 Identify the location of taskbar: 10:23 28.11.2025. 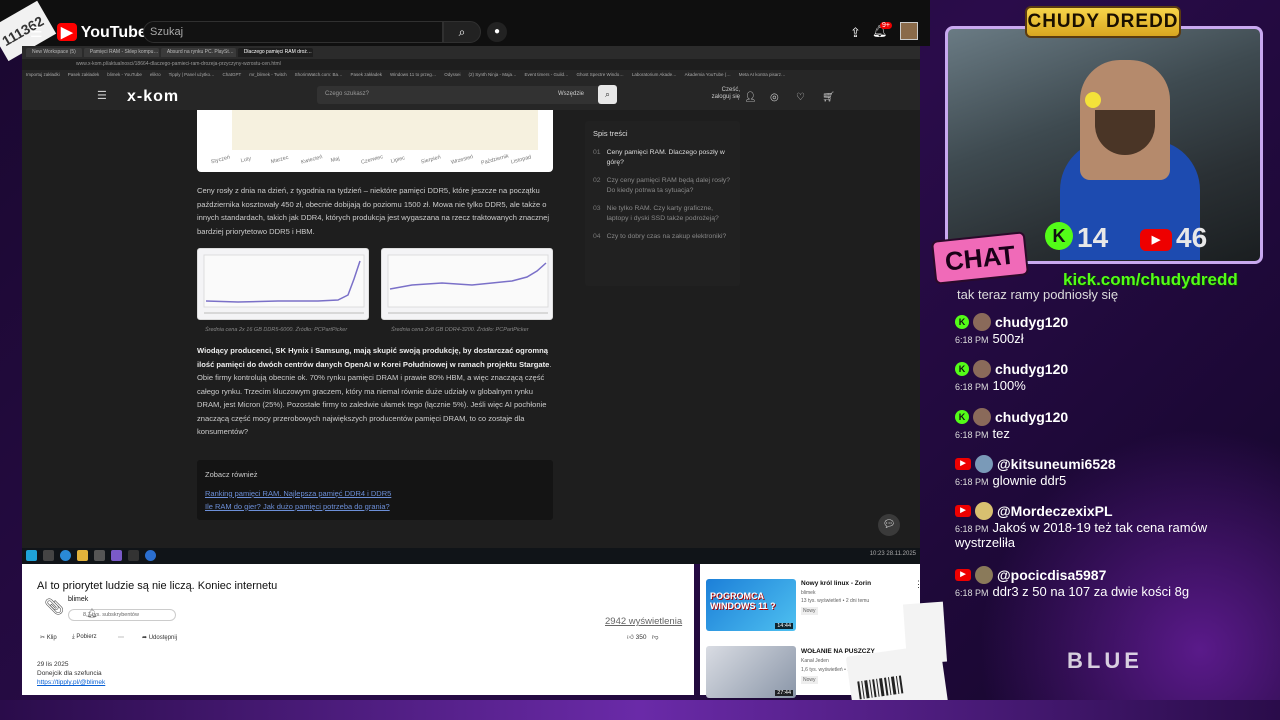
(471, 556).